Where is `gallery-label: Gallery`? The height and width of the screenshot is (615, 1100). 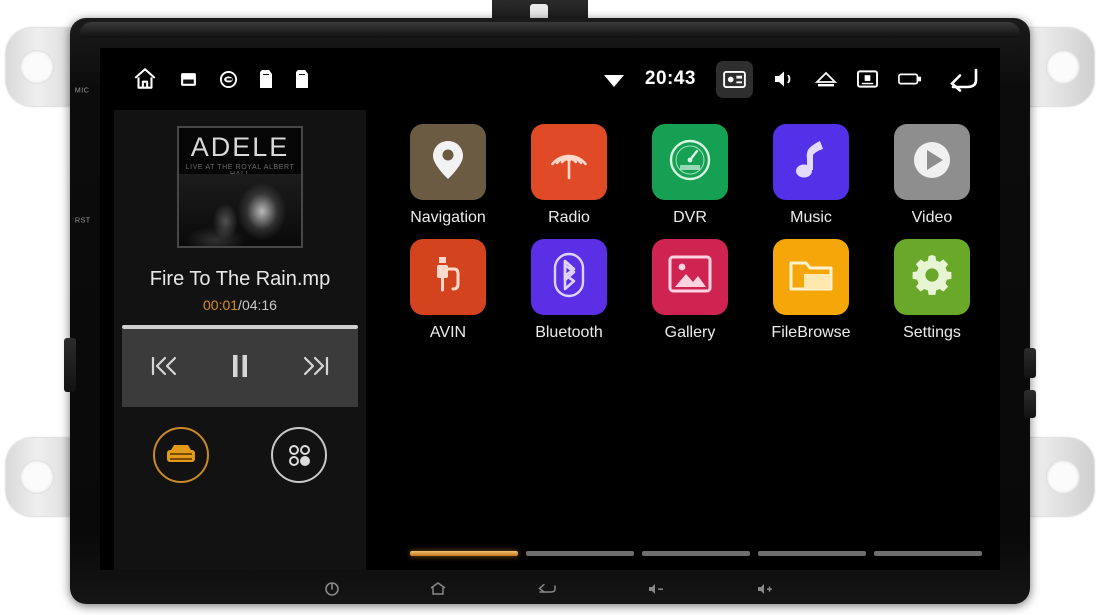
gallery-label: Gallery is located at coordinates (690, 332).